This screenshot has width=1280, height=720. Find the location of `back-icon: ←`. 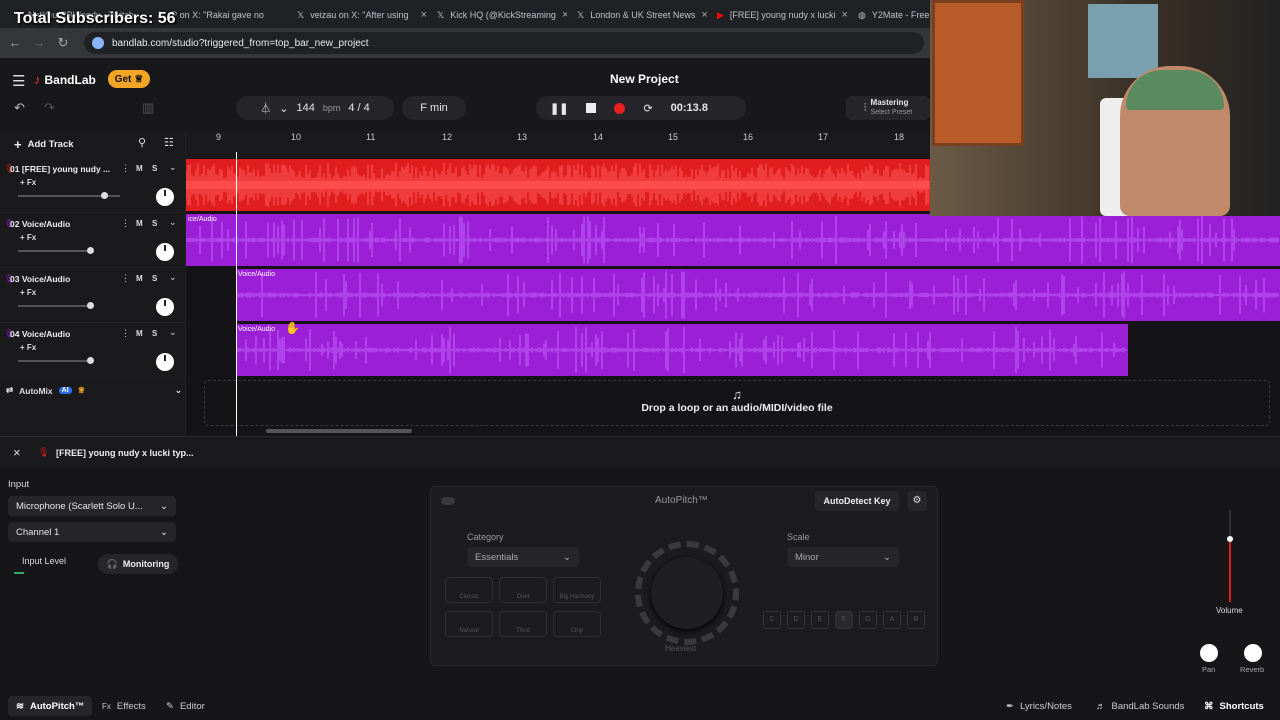

back-icon: ← is located at coordinates (15, 43).